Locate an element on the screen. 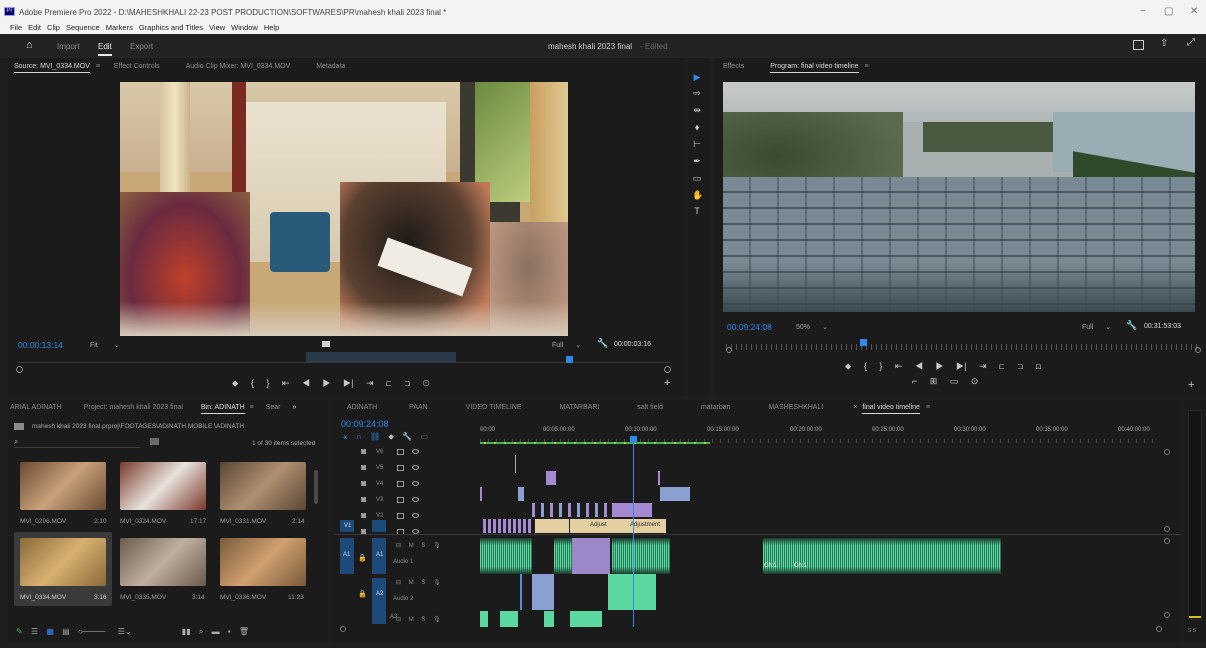  program-playhead is located at coordinates (863, 342).